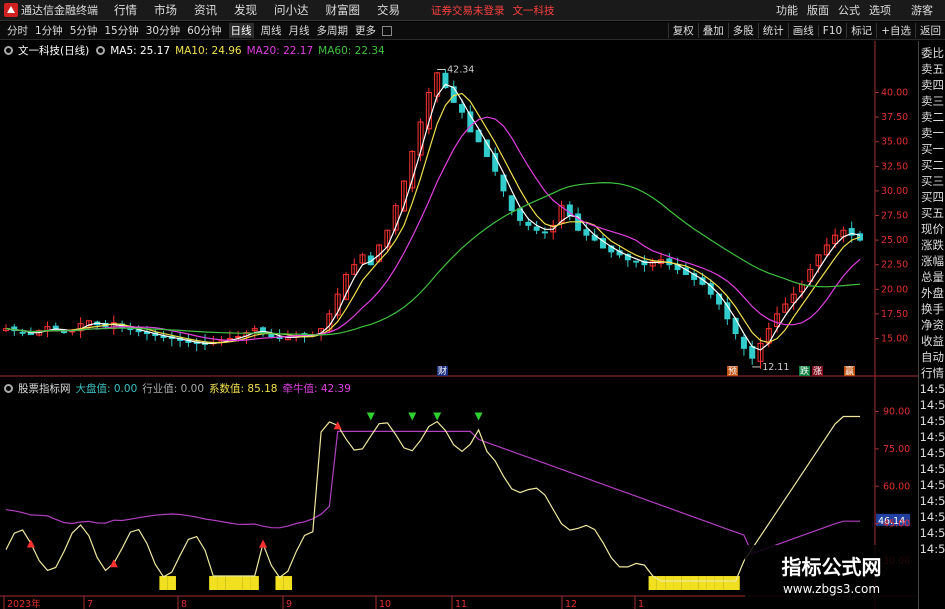 This screenshot has width=945, height=609. Describe the element at coordinates (205, 10) in the screenshot. I see `menu-item-2: 资讯` at that location.